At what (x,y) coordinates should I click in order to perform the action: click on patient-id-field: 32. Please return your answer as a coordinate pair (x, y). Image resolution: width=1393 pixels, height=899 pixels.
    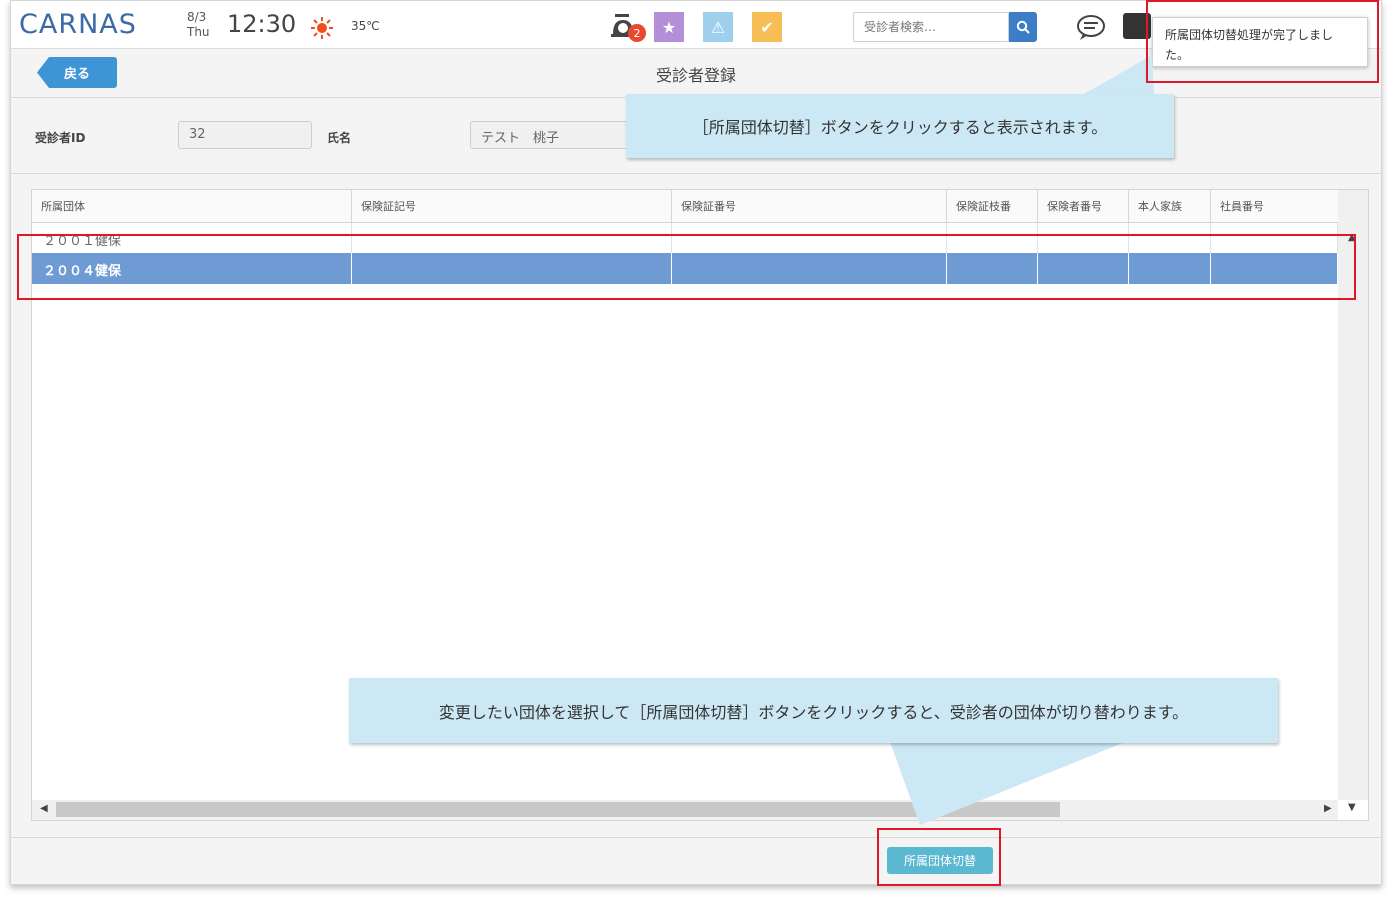
    Looking at the image, I should click on (245, 135).